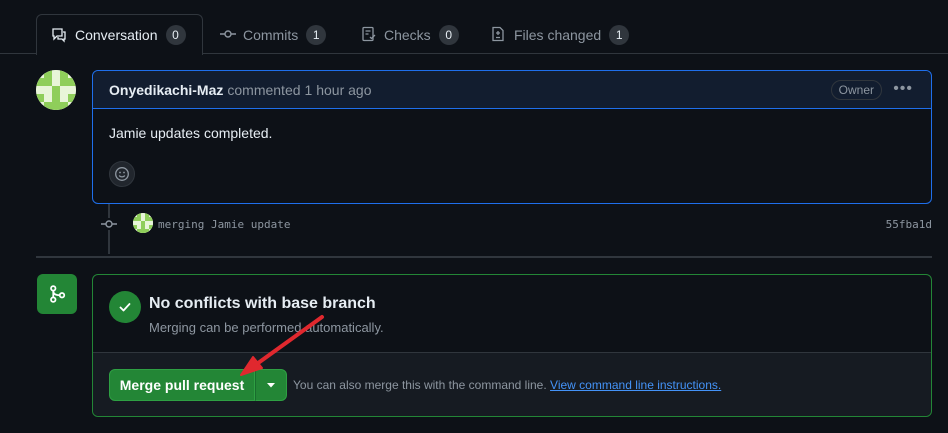 The height and width of the screenshot is (433, 948). I want to click on triangle-down-icon, so click(271, 385).